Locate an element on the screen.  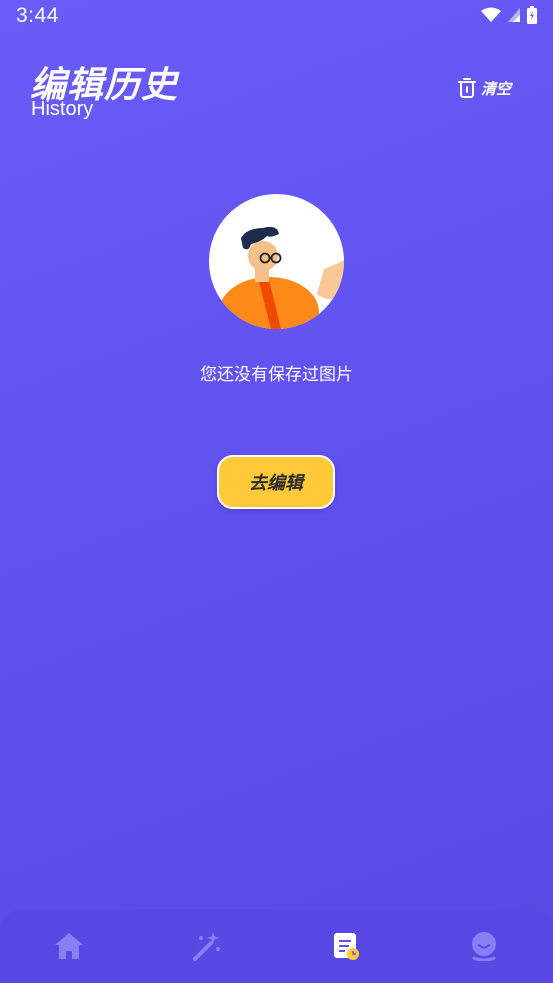
history-icon is located at coordinates (346, 946).